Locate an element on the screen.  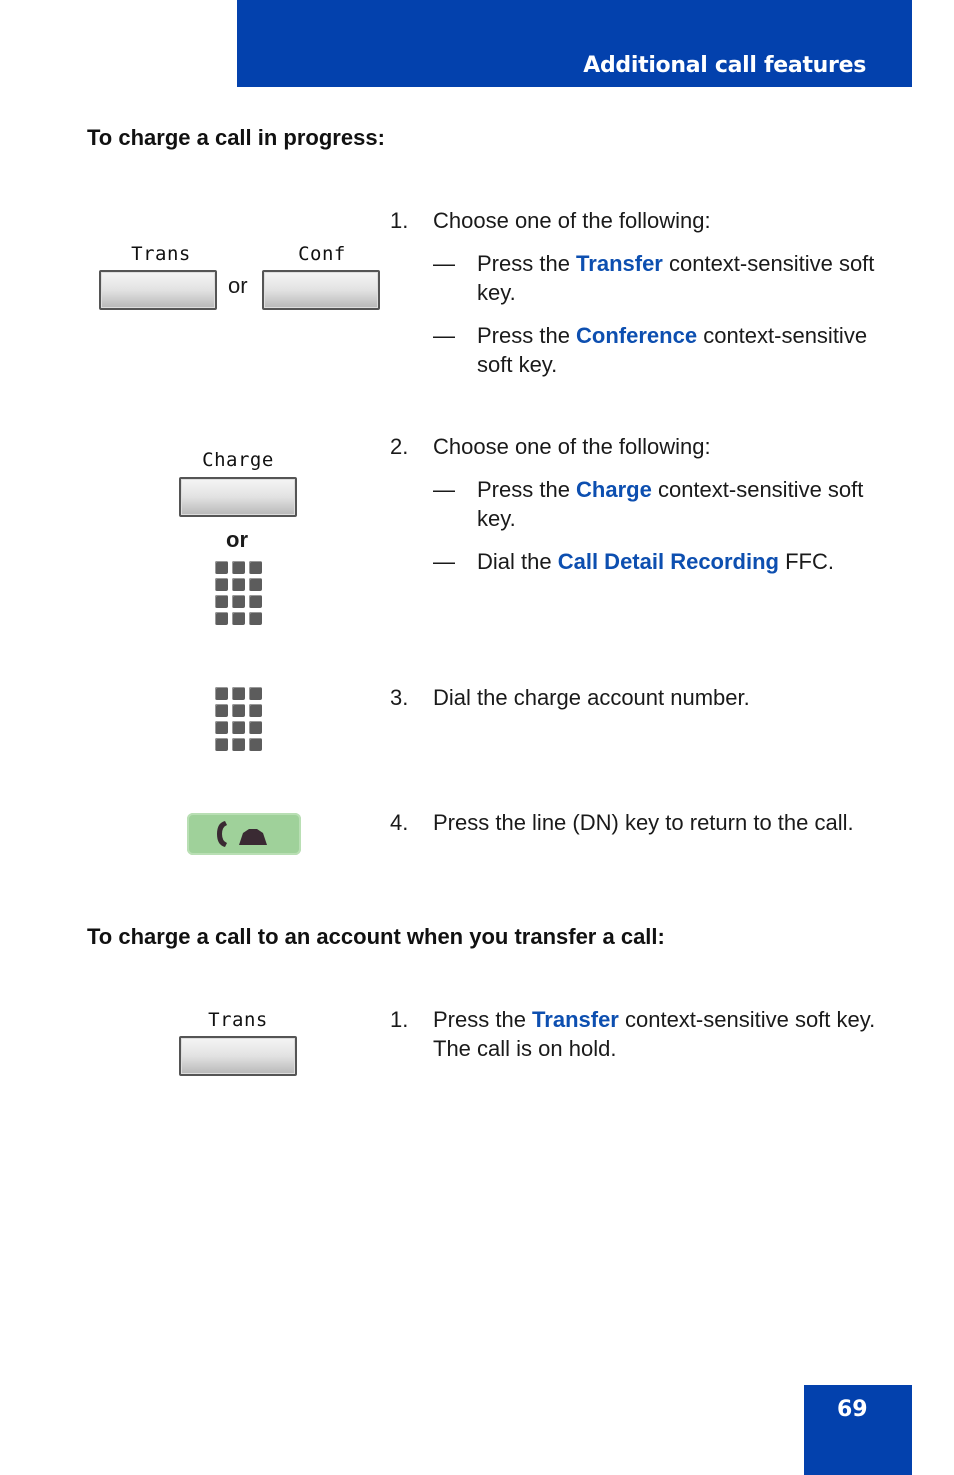
page-number-box: 69 is located at coordinates (858, 1430).